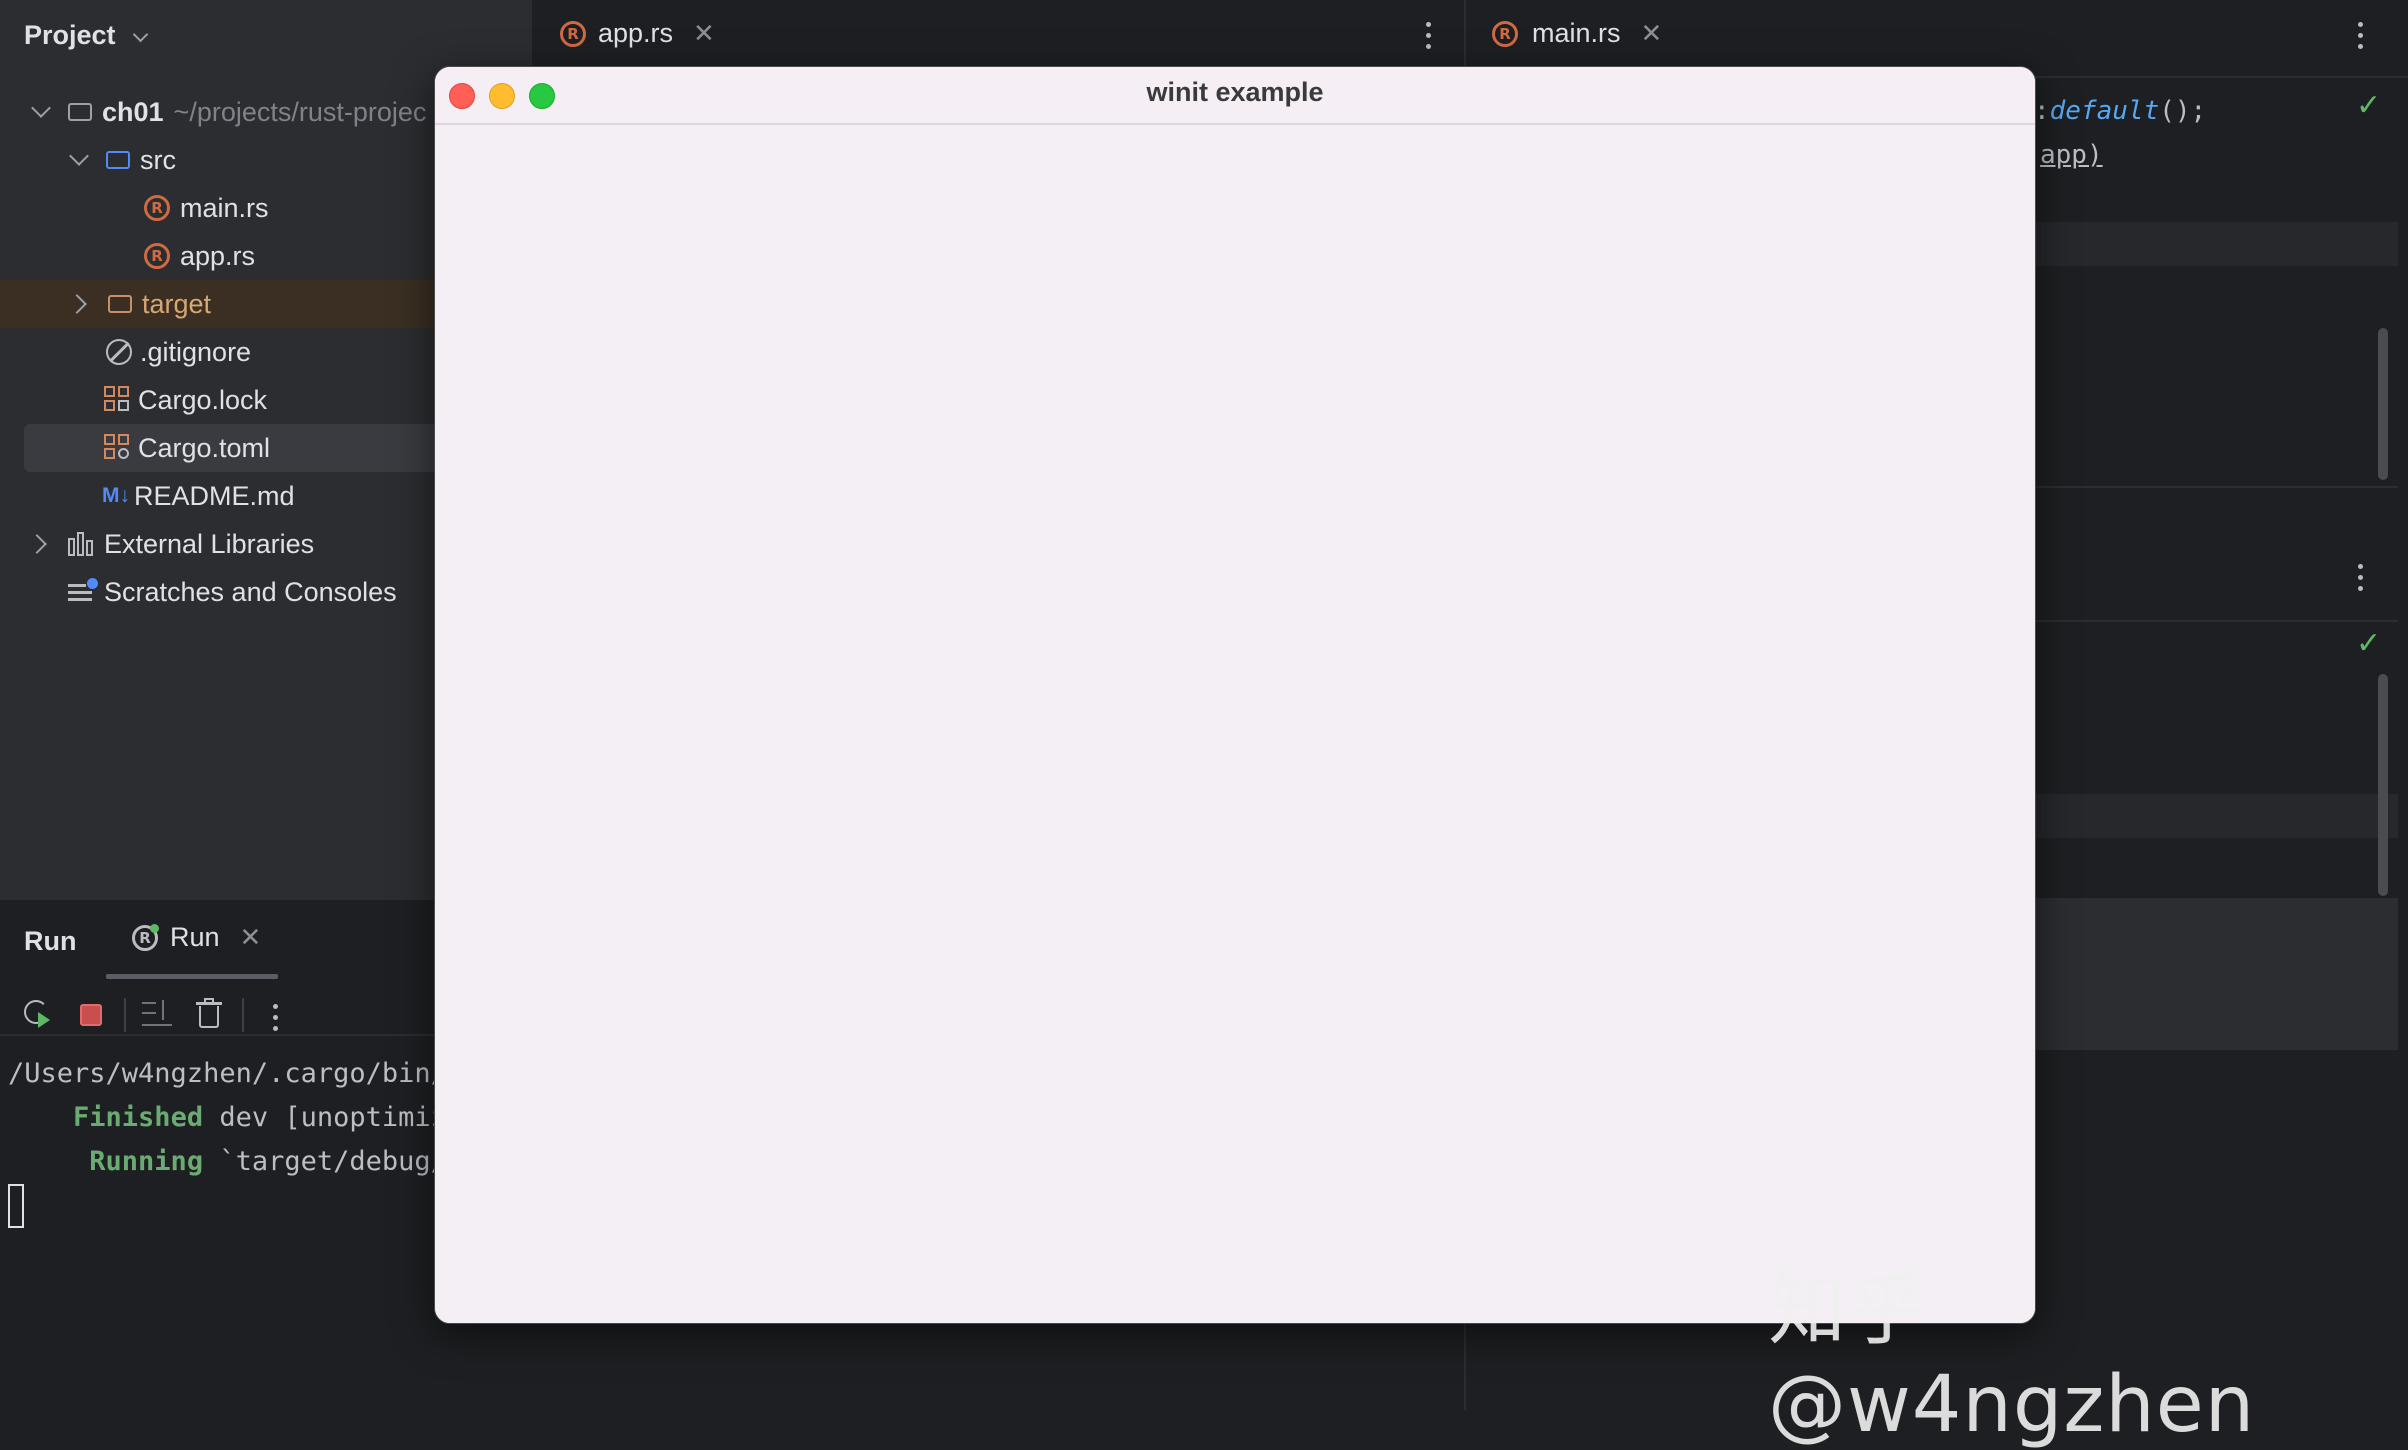 This screenshot has width=2408, height=1450. I want to click on console-line: Finished dev [unoptimiz, so click(227, 1117).